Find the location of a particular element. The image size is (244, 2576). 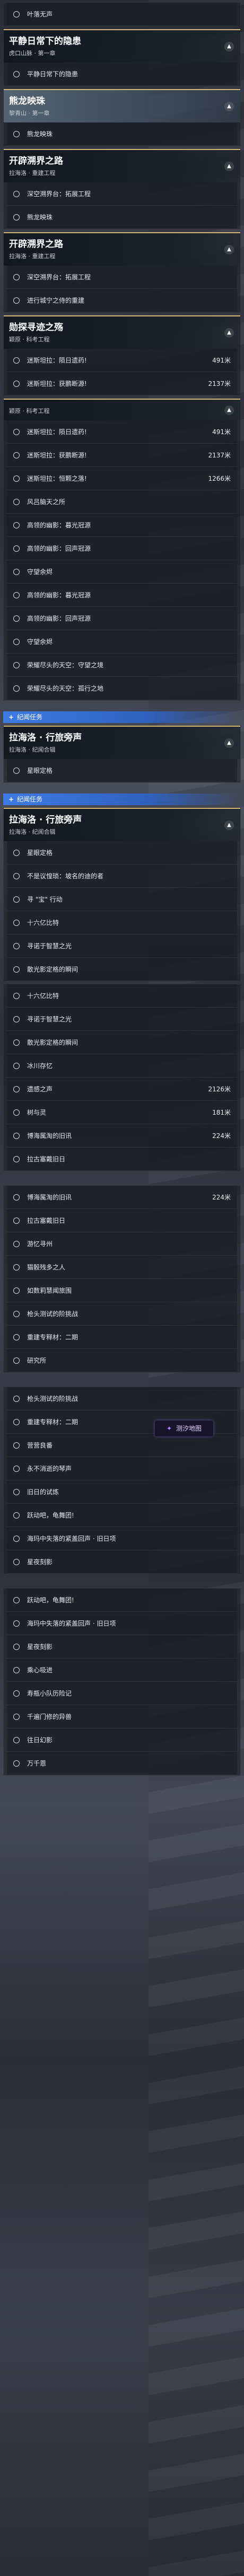

mission-item-label: 散光影定格的瞬间 is located at coordinates (53, 1042).